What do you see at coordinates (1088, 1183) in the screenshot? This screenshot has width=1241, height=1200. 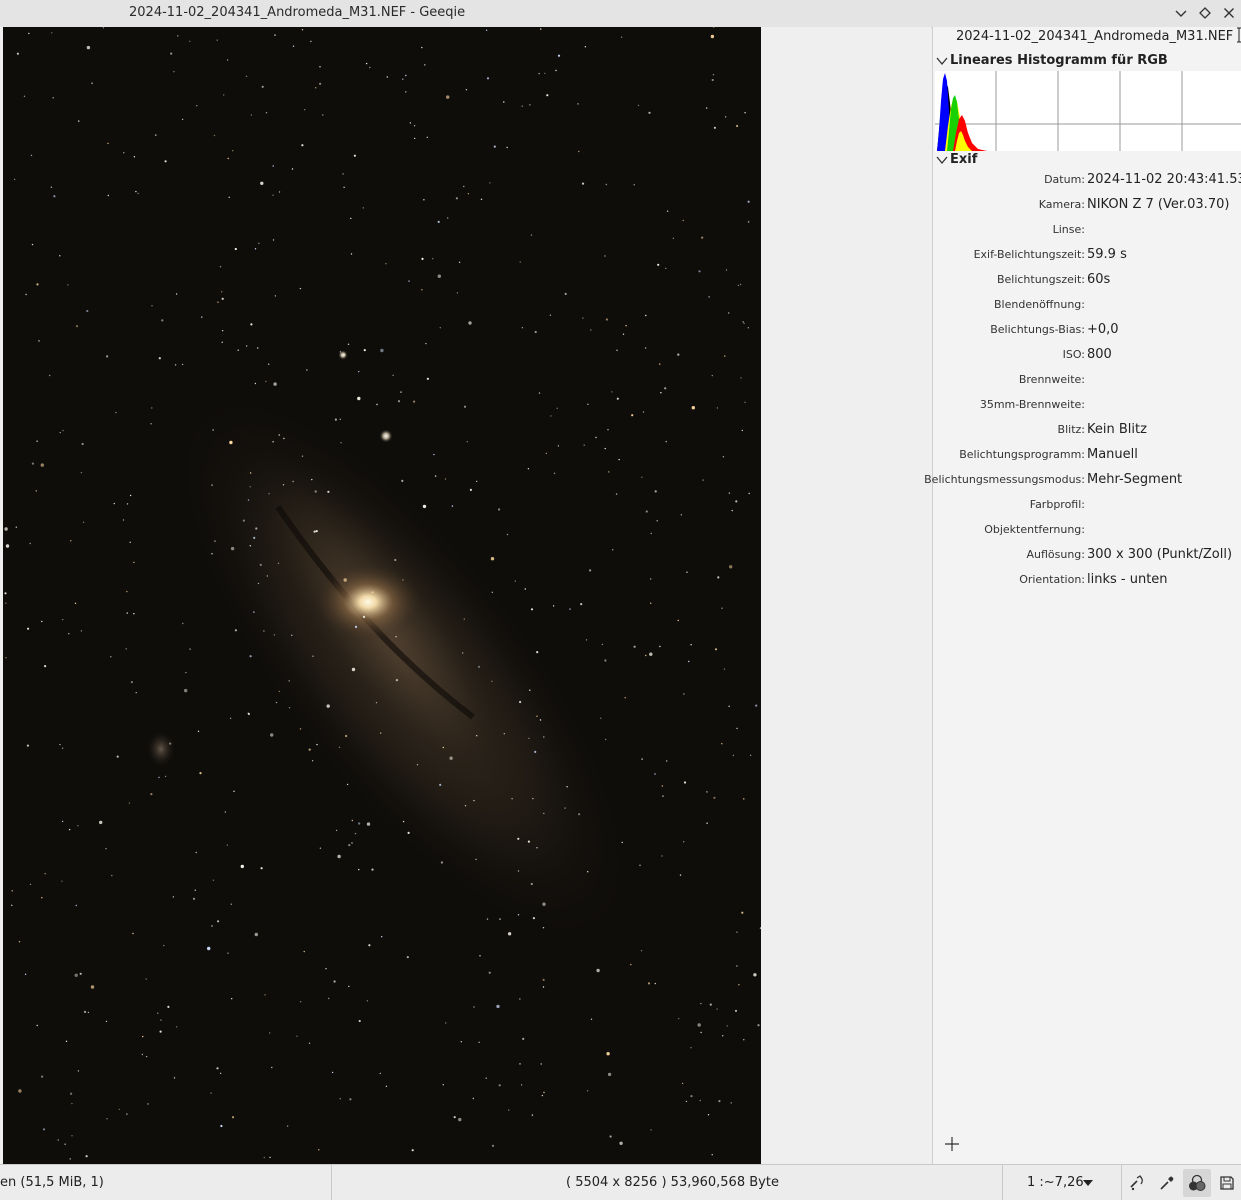 I see `dropdown-arrow-icon` at bounding box center [1088, 1183].